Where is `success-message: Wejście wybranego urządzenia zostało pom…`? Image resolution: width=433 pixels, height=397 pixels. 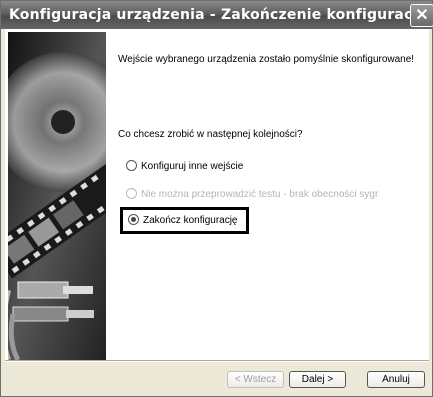
success-message: Wejście wybranego urządzenia zostało pom… is located at coordinates (266, 59).